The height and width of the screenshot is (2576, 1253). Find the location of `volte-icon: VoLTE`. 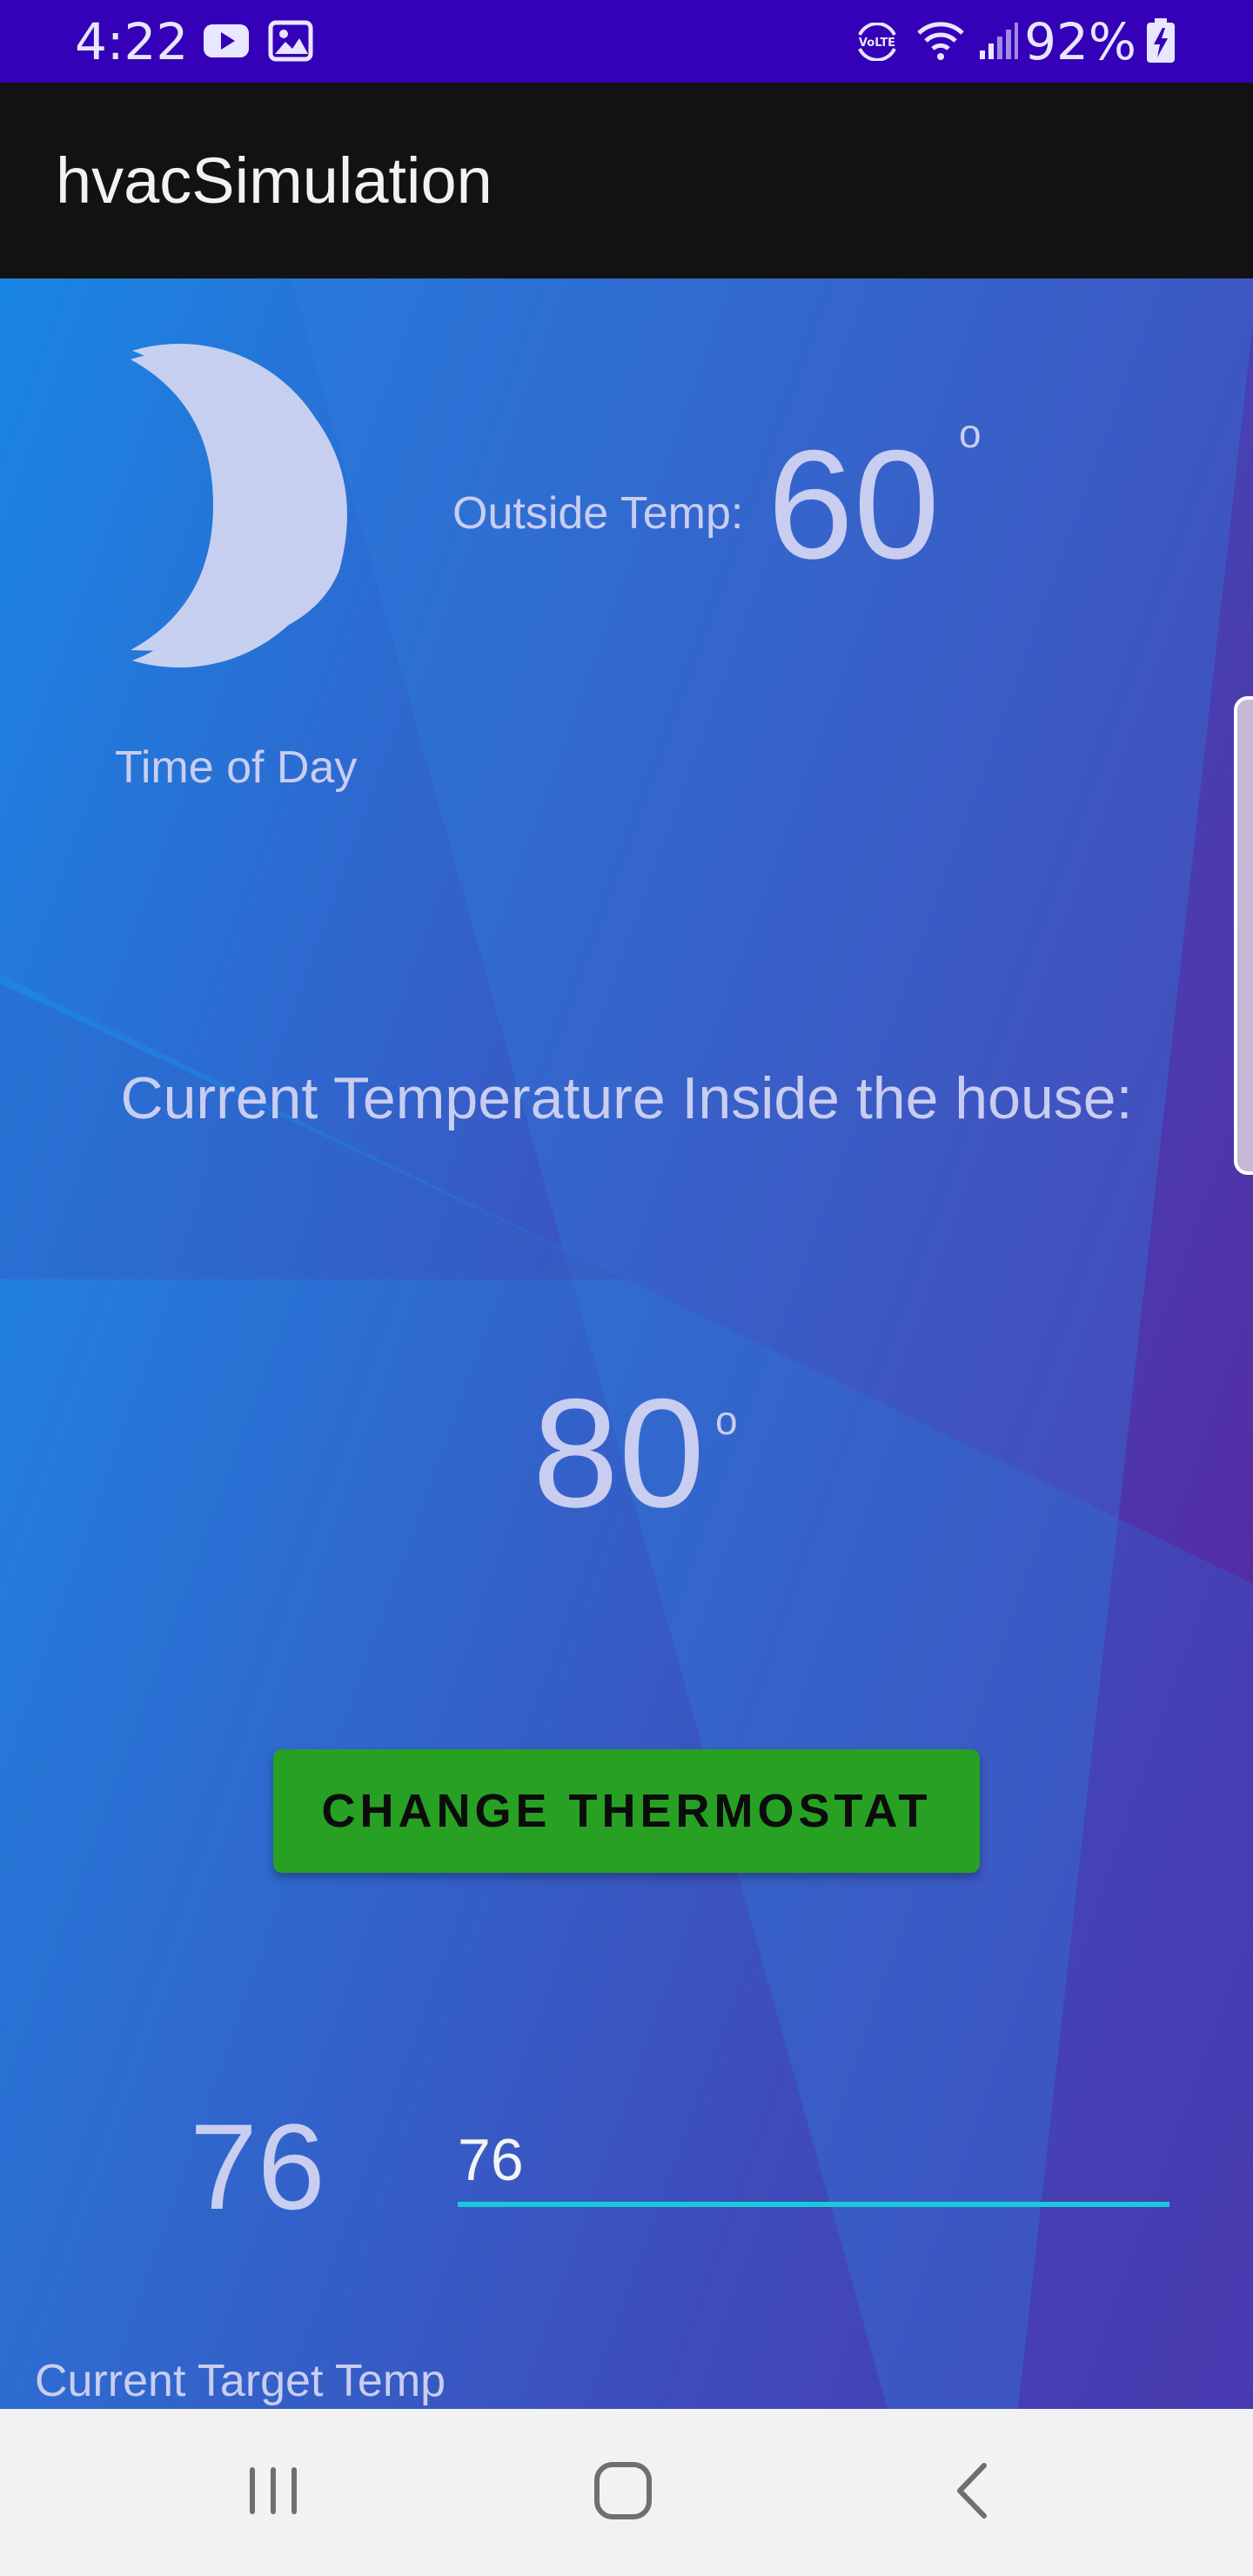

volte-icon: VoLTE is located at coordinates (877, 44).